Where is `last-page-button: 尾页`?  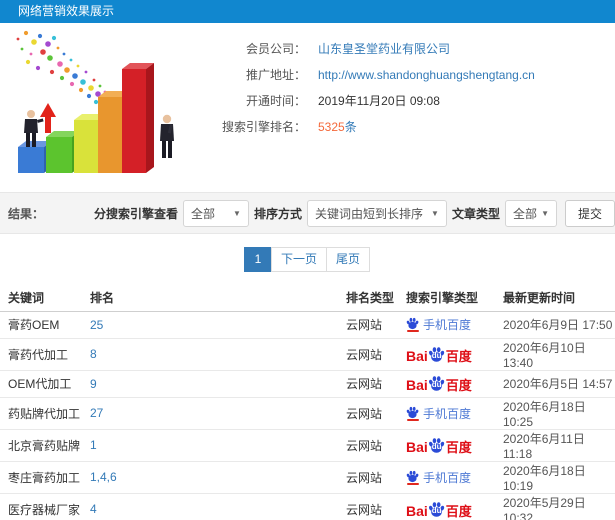 last-page-button: 尾页 is located at coordinates (348, 259).